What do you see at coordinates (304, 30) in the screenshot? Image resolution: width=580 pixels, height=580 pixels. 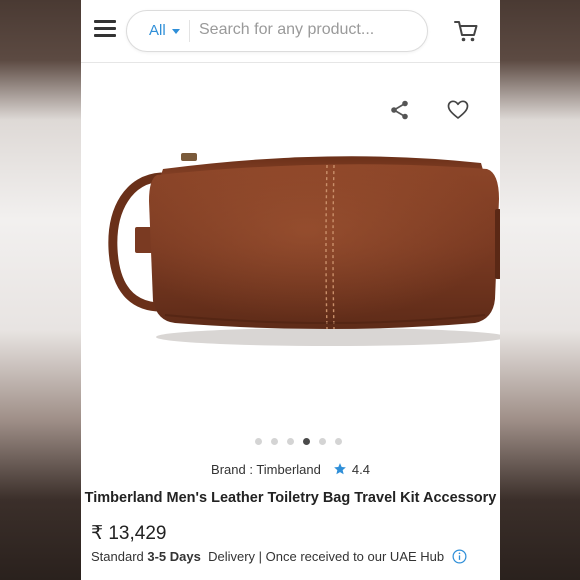 I see `search-input` at bounding box center [304, 30].